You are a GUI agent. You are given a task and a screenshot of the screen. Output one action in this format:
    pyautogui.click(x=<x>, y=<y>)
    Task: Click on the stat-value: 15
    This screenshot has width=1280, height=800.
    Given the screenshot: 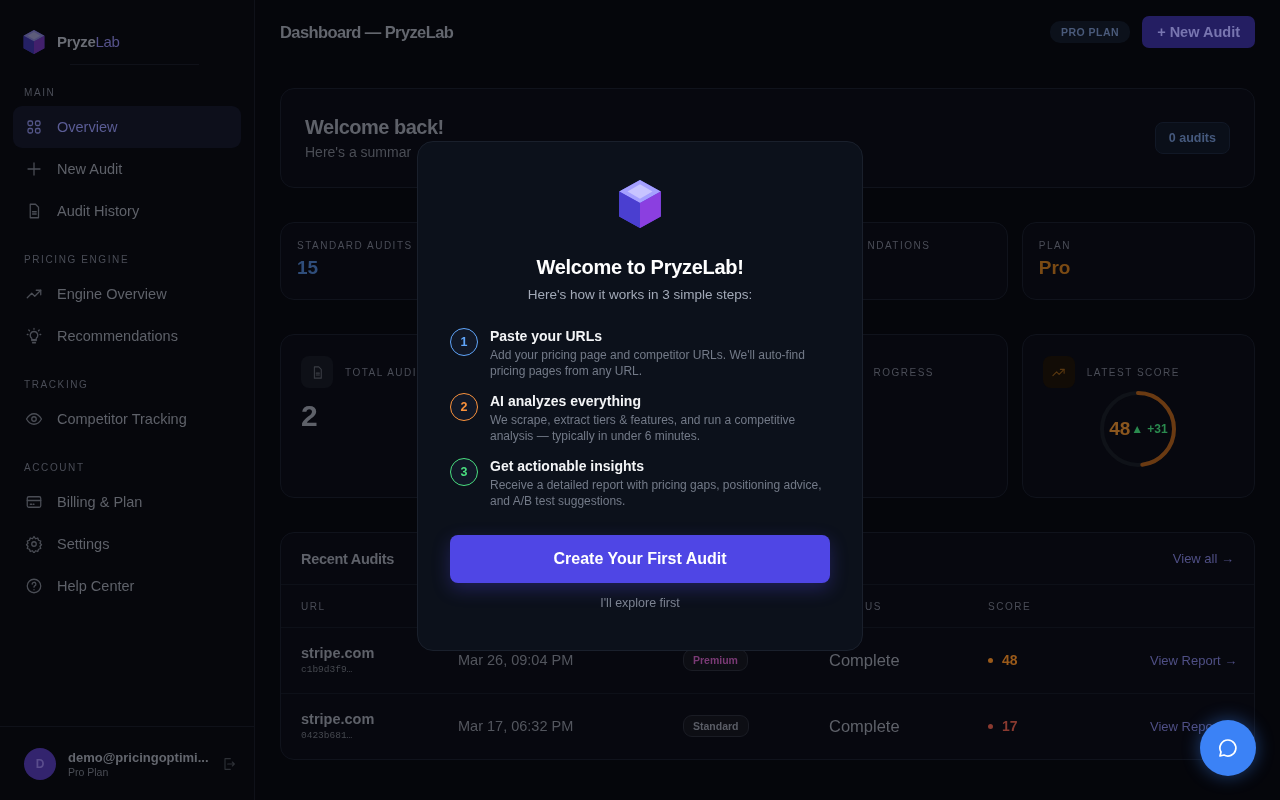 What is the action you would take?
    pyautogui.click(x=308, y=268)
    